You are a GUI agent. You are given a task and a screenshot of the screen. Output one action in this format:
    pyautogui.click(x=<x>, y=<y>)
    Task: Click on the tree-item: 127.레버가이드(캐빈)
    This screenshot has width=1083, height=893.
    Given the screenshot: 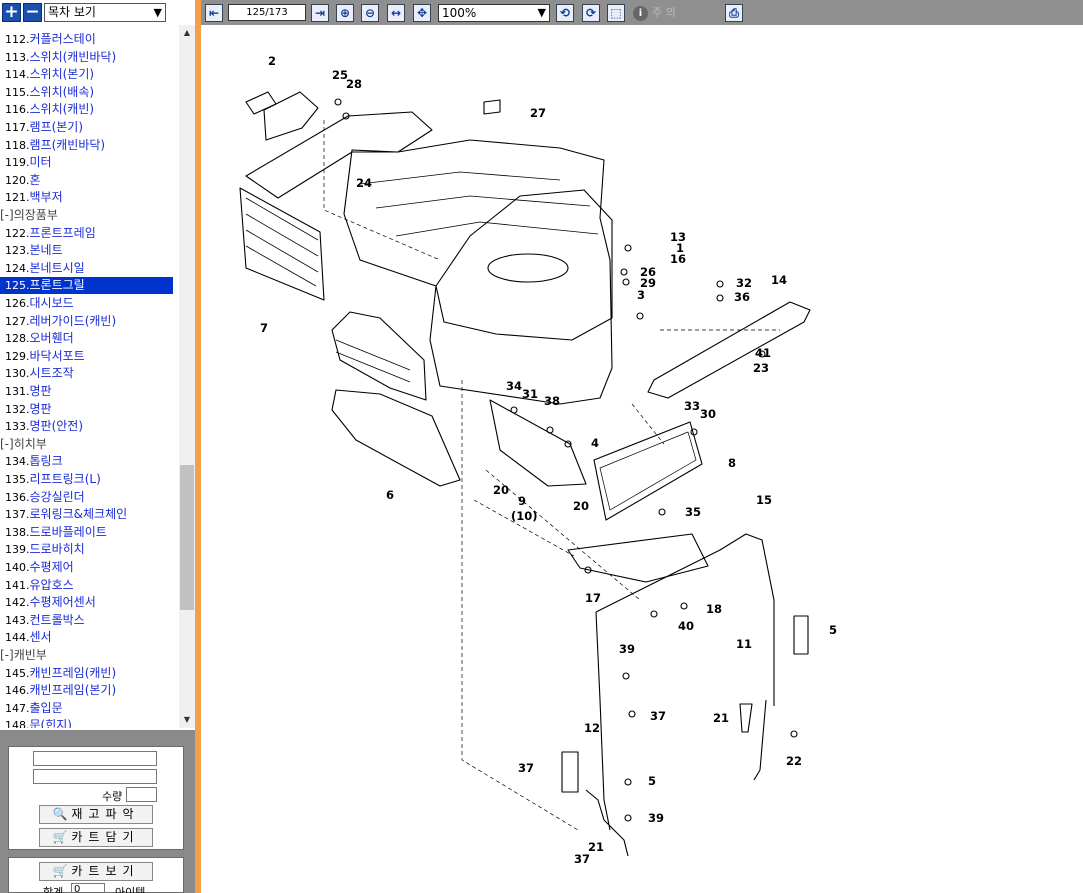 What is the action you would take?
    pyautogui.click(x=58, y=321)
    